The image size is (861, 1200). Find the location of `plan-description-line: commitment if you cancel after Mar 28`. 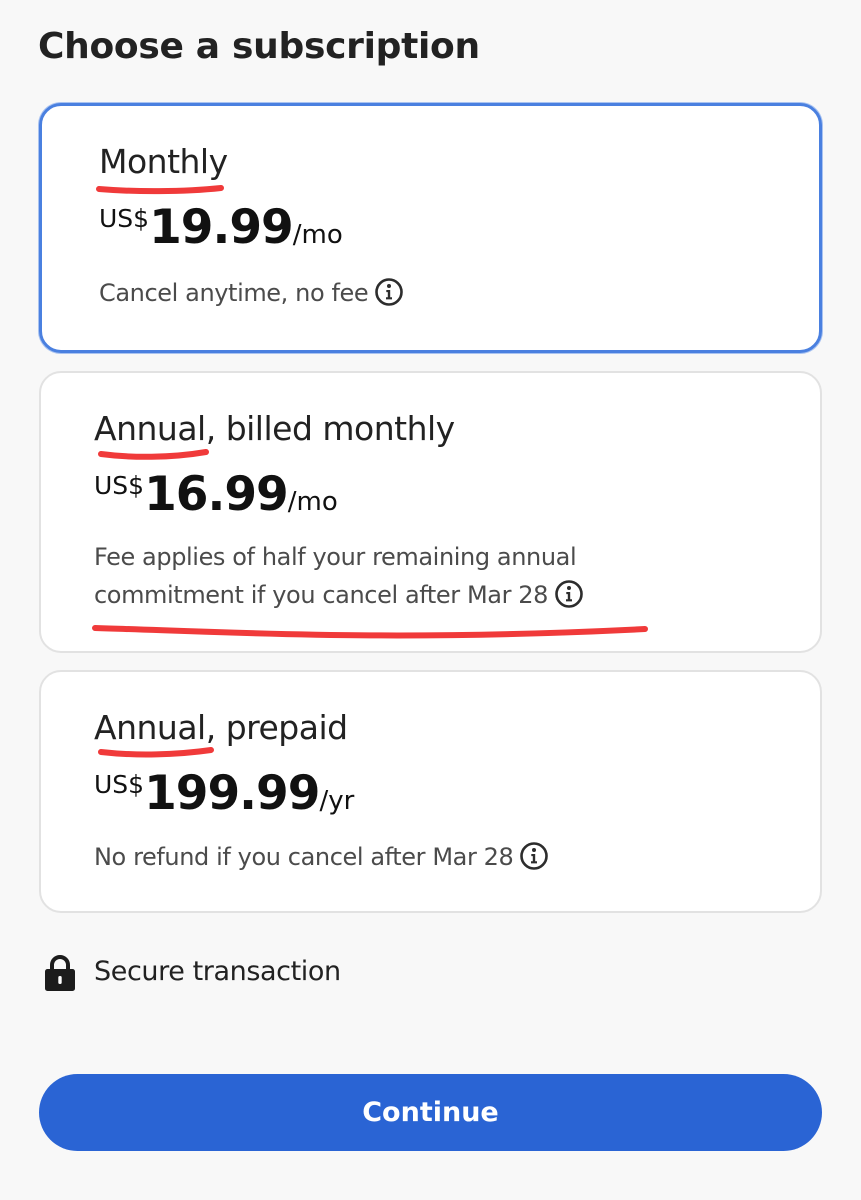

plan-description-line: commitment if you cancel after Mar 28 is located at coordinates (321, 595).